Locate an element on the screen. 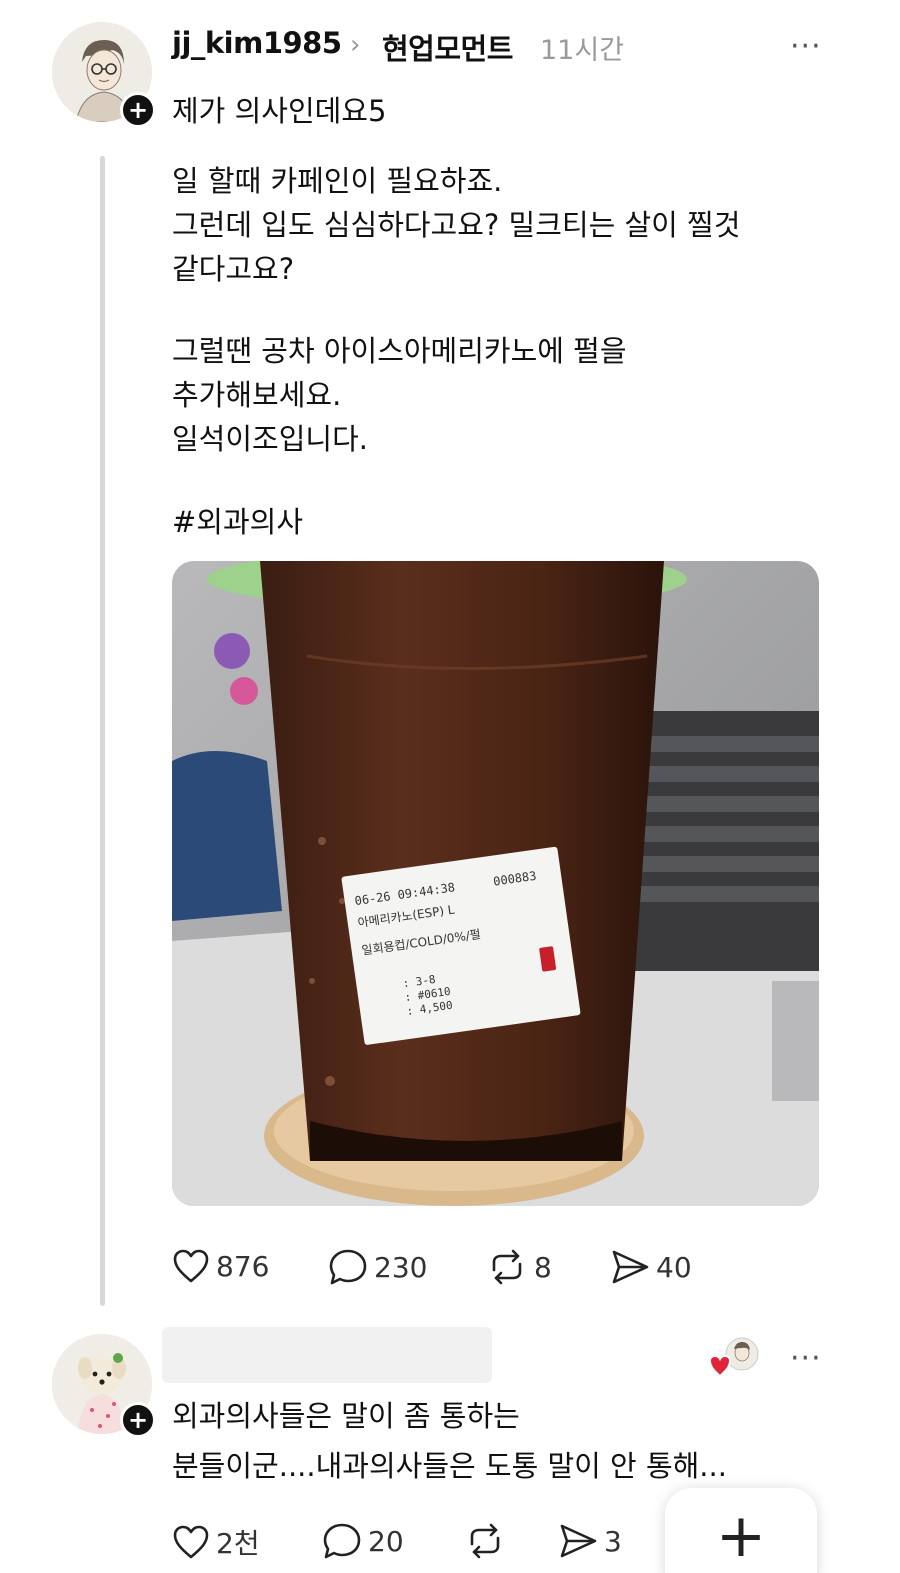  like-button: 876 is located at coordinates (220, 1266).